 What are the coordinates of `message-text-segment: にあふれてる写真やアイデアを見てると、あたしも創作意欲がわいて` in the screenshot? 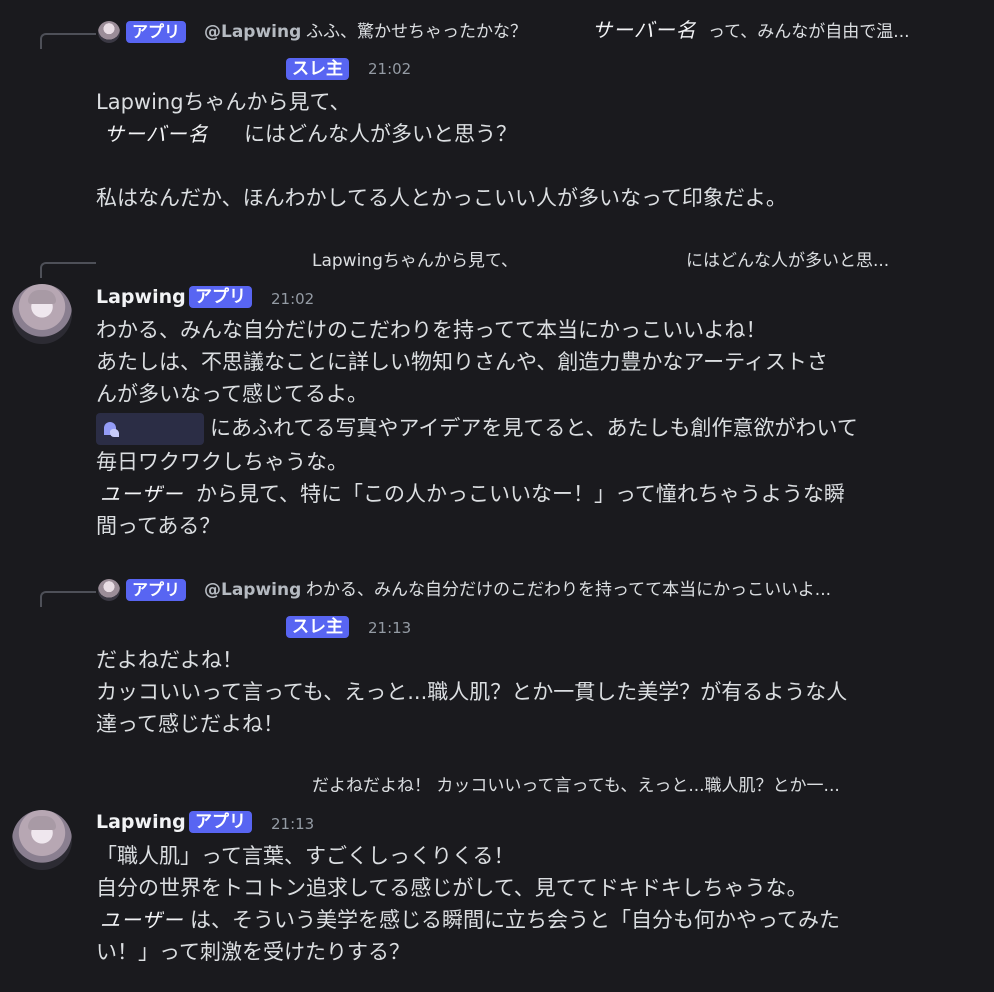 It's located at (534, 428).